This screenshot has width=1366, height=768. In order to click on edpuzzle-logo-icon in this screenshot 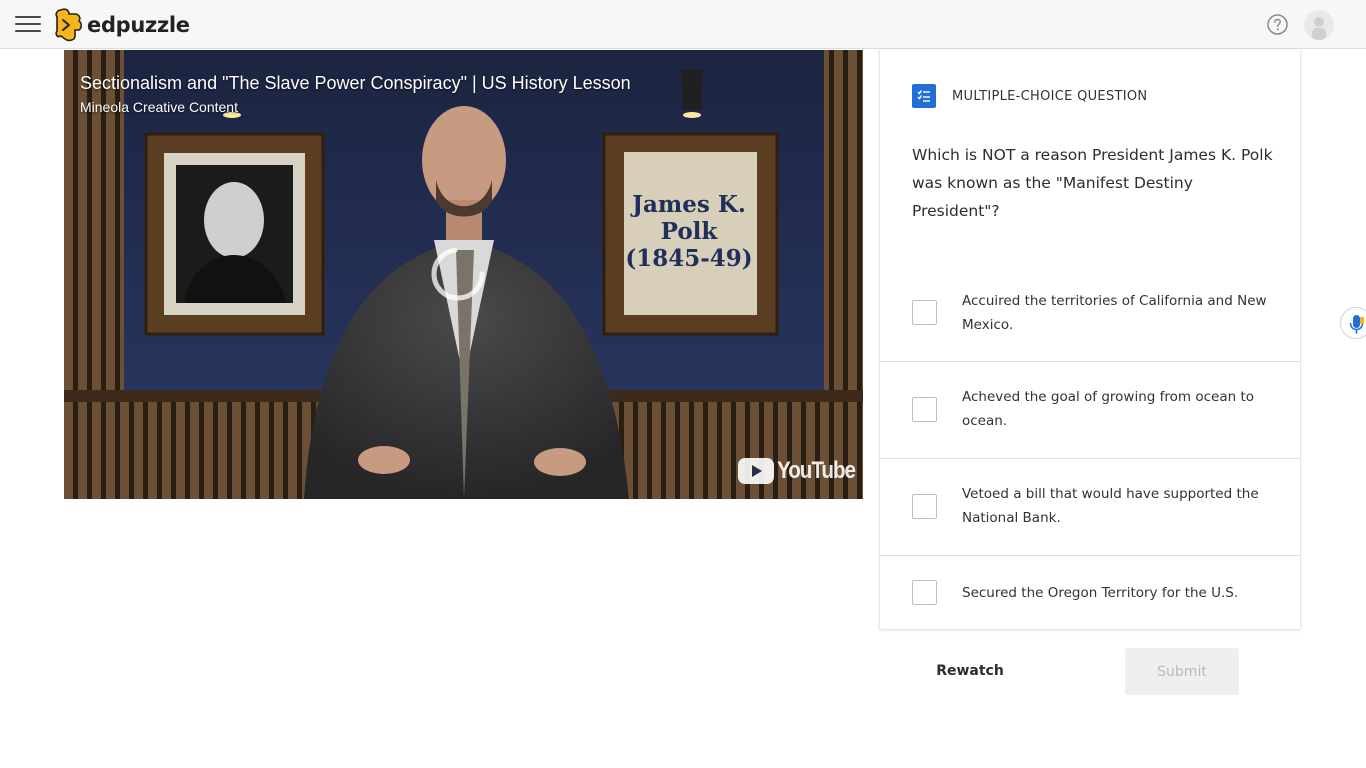, I will do `click(69, 25)`.